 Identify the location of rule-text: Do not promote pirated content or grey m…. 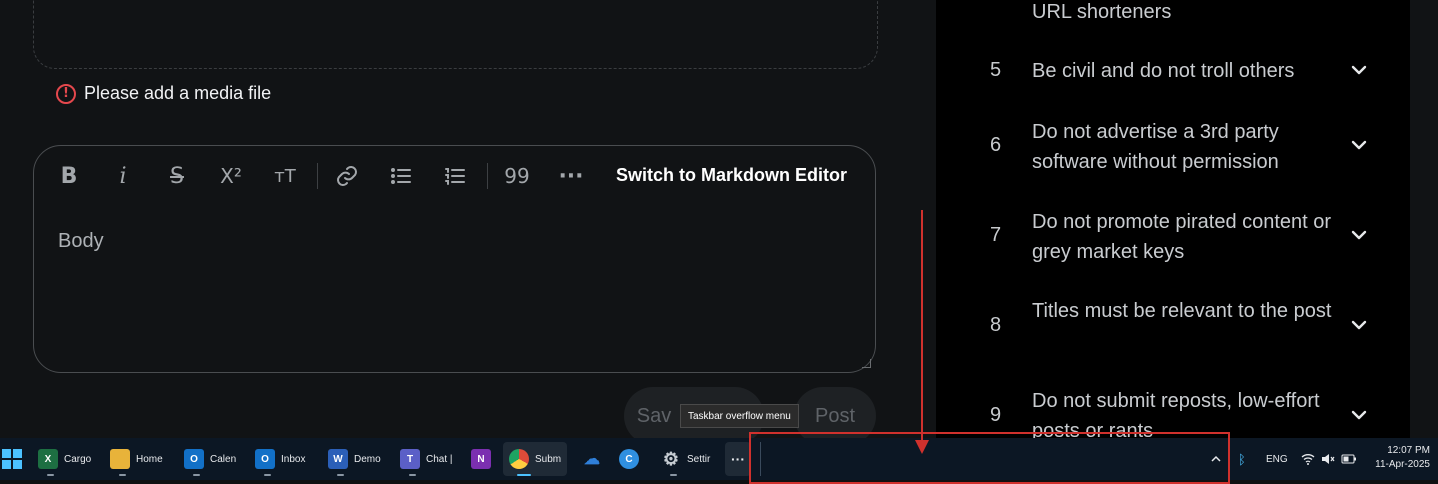
(1182, 237).